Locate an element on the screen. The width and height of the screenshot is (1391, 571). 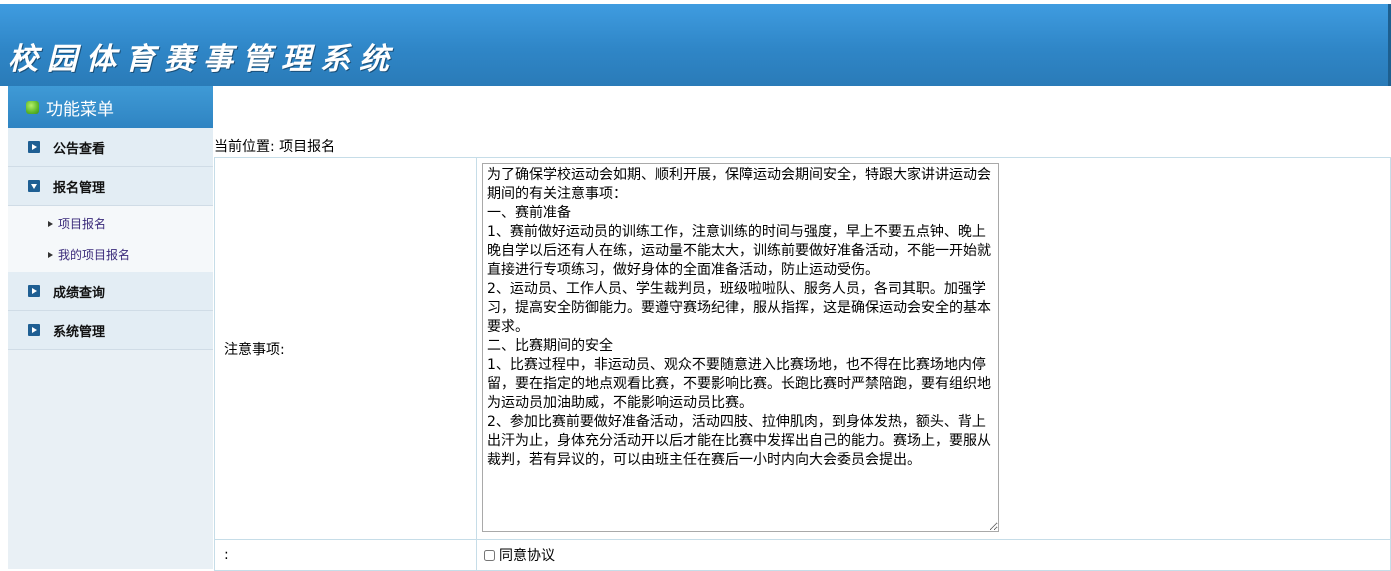
sidebar-item-results: 成绩查询 is located at coordinates (110, 291).